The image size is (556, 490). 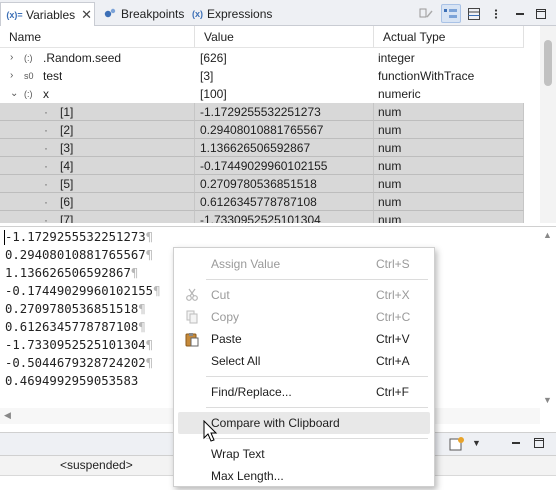 I want to click on copy-icon, so click(x=192, y=317).